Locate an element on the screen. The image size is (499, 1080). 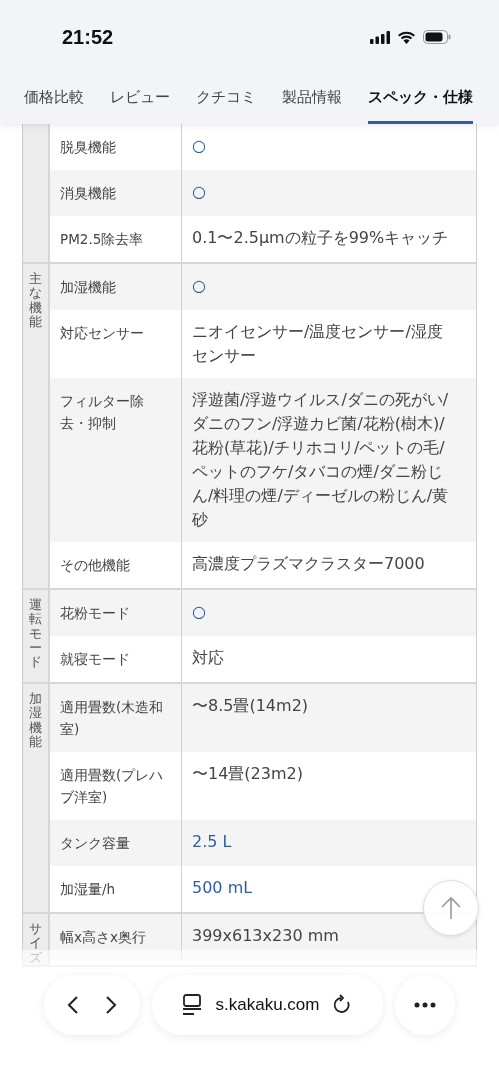
spec-label: その他機能 is located at coordinates (116, 565).